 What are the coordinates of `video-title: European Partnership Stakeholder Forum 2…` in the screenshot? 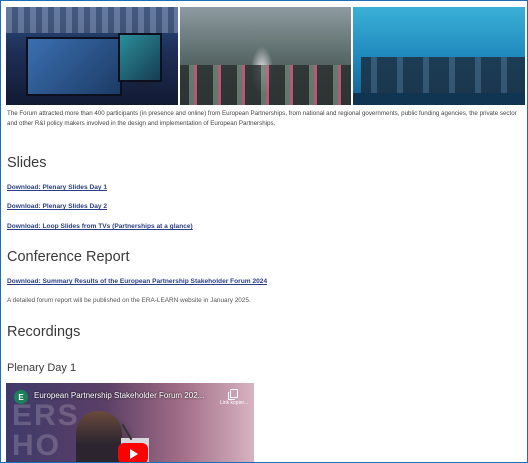 It's located at (119, 395).